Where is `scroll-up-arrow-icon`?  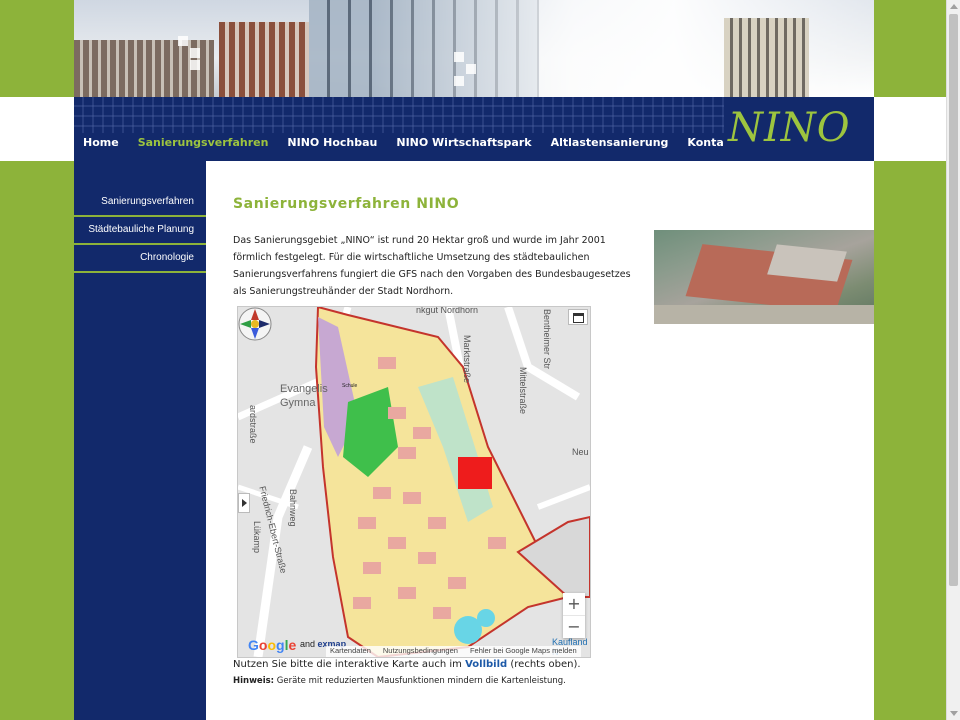
scroll-up-arrow-icon is located at coordinates (954, 6).